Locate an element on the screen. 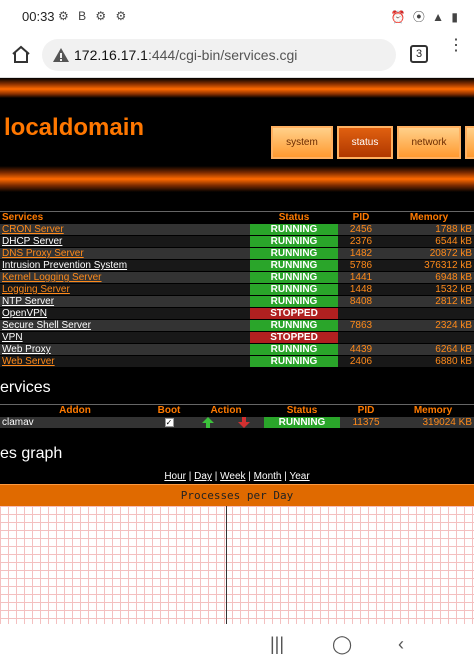  memory-cell: 1788 kB is located at coordinates (429, 229).